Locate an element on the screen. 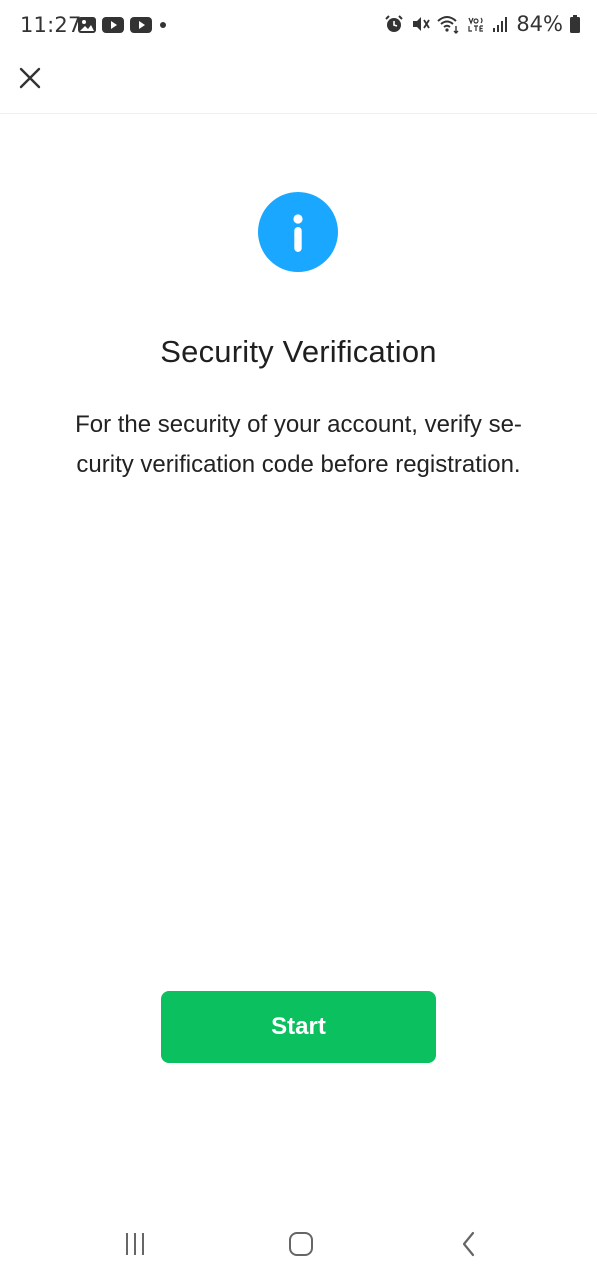 The image size is (597, 1280). dot-icon is located at coordinates (163, 25).